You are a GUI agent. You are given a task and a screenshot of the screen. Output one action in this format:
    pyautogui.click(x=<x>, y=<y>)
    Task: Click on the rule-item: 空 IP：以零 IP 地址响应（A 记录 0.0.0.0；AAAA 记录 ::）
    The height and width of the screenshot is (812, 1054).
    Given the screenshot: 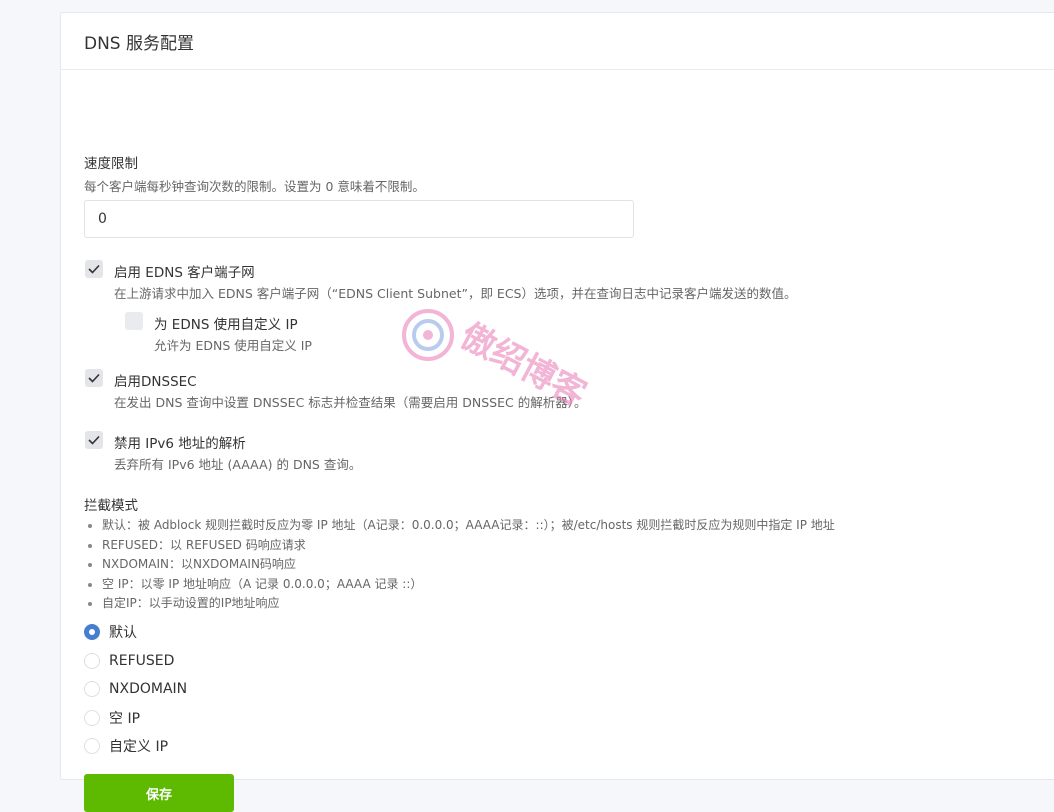 What is the action you would take?
    pyautogui.click(x=459, y=585)
    